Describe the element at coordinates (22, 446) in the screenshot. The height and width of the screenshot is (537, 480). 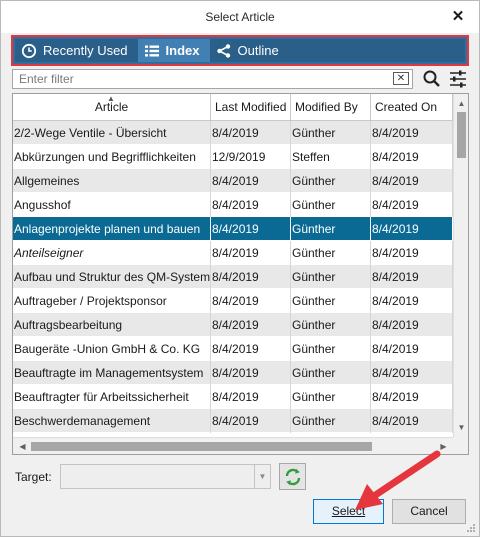
I see `scroll-left-icon: ◀` at that location.